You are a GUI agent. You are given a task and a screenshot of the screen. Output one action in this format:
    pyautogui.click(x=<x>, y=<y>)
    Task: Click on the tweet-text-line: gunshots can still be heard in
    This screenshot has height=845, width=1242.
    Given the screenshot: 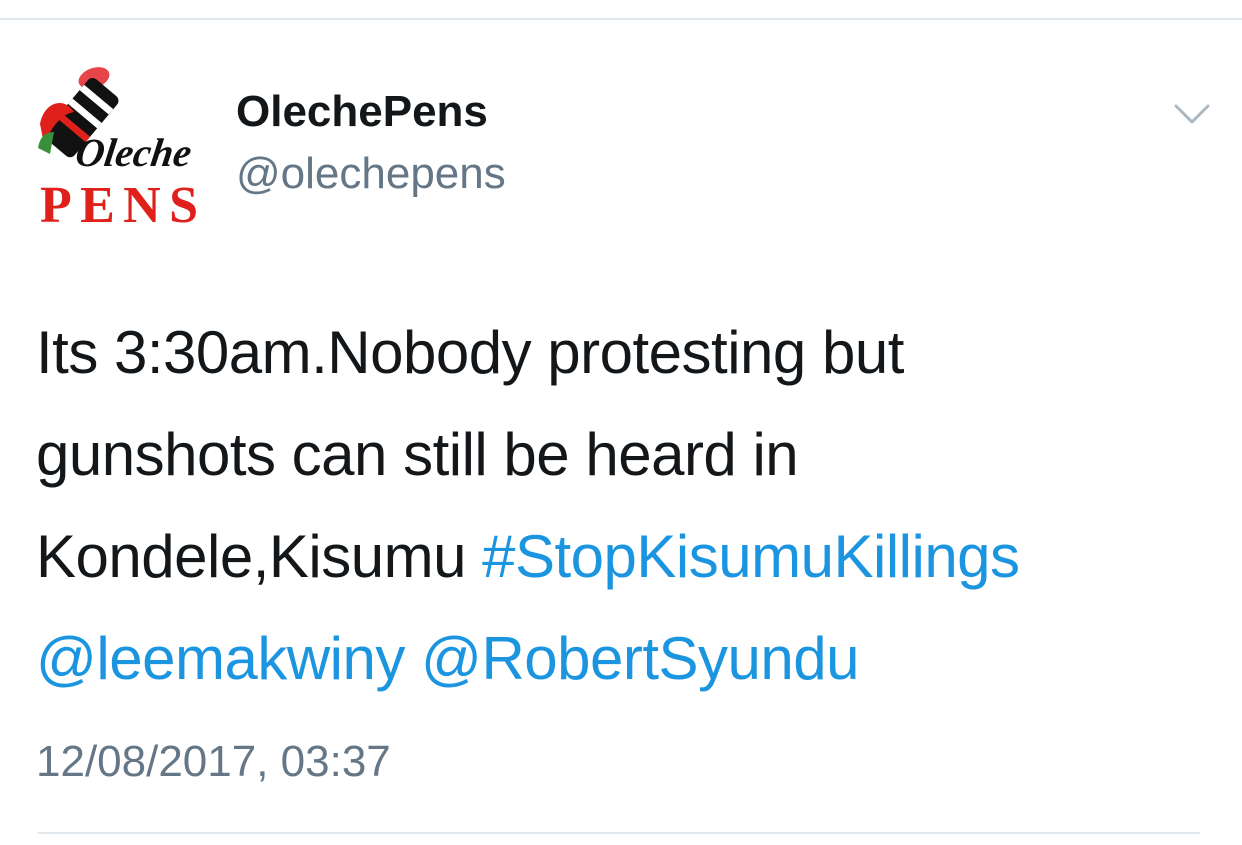 What is the action you would take?
    pyautogui.click(x=417, y=454)
    